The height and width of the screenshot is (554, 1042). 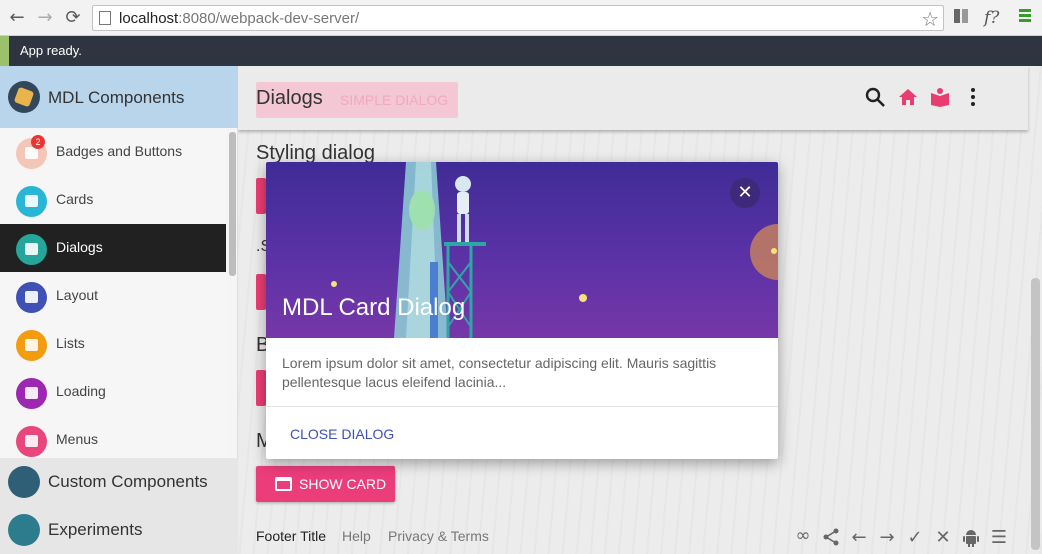 I want to click on main-scrollbar, so click(x=1035, y=414).